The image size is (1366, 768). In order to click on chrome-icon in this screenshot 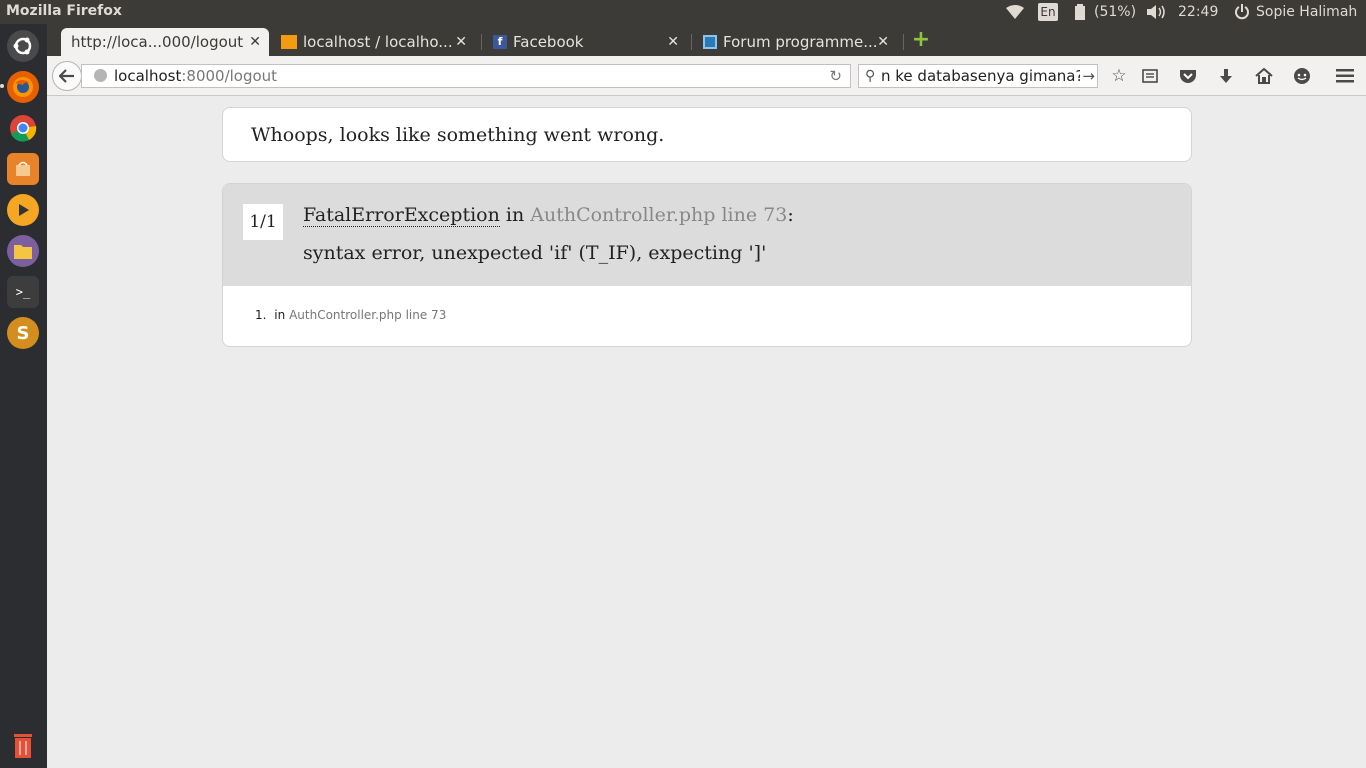, I will do `click(23, 128)`.